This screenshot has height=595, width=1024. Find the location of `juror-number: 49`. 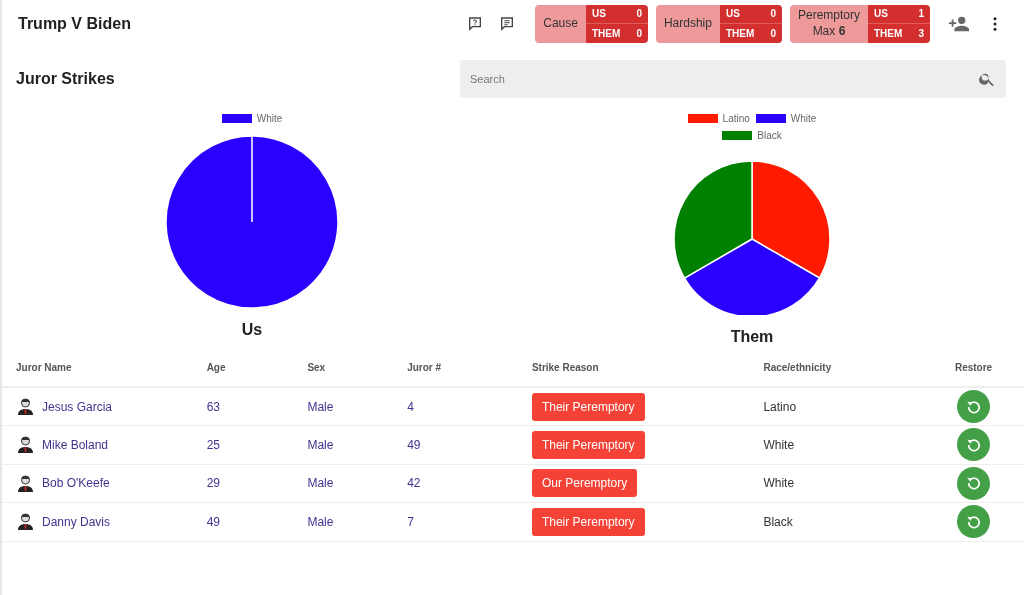

juror-number: 49 is located at coordinates (414, 444).